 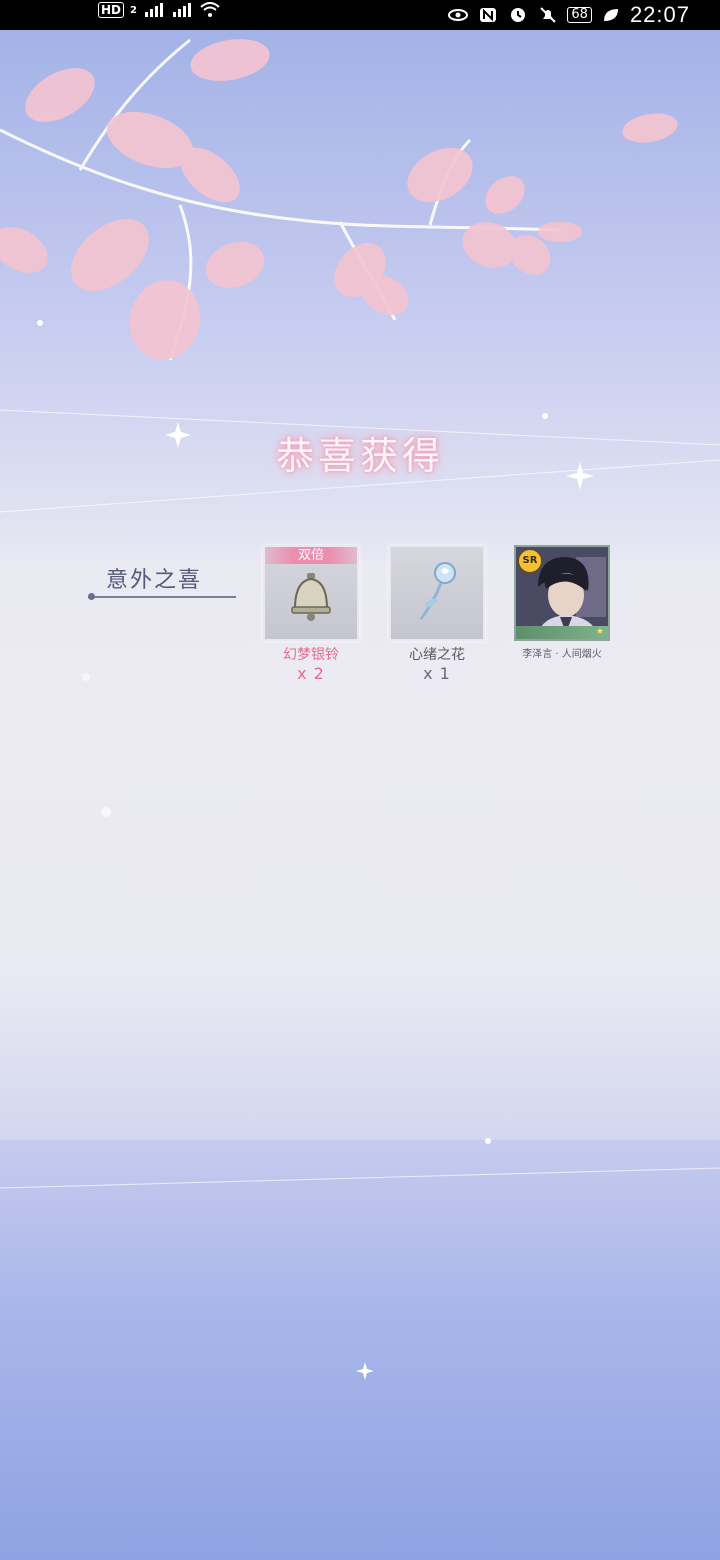 I want to click on character-card: SR ★, so click(x=562, y=593).